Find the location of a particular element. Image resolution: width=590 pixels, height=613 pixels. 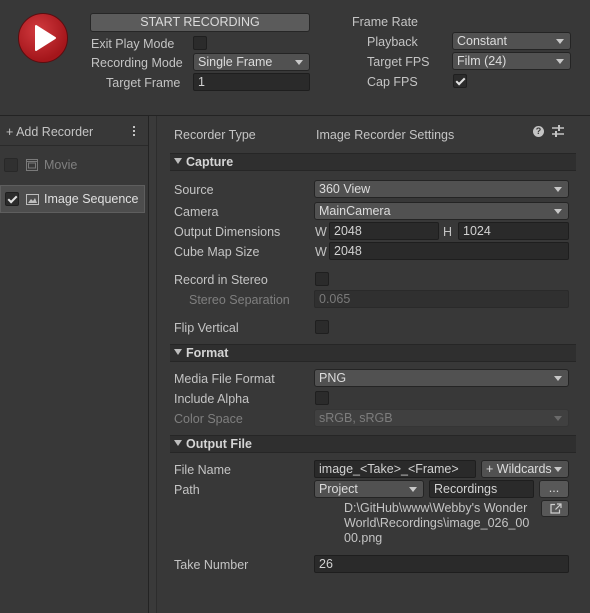

format-section-header: Format is located at coordinates (373, 353).